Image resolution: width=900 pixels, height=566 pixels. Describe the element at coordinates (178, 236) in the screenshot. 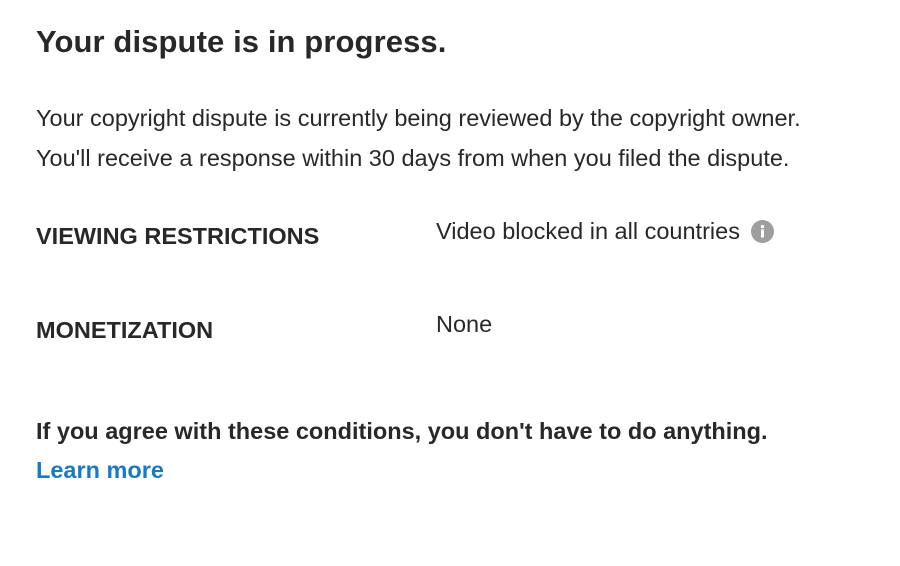

I see `viewing-restrictions-label: VIEWING RESTRICTIONS` at that location.